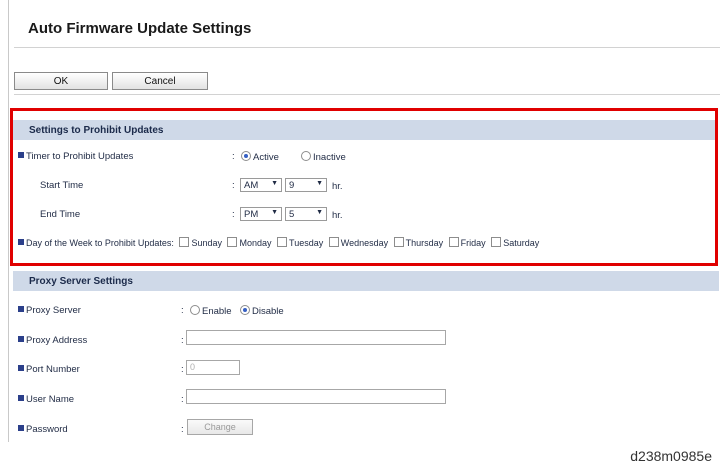  Describe the element at coordinates (671, 456) in the screenshot. I see `figure-id: d238m0985e` at that location.